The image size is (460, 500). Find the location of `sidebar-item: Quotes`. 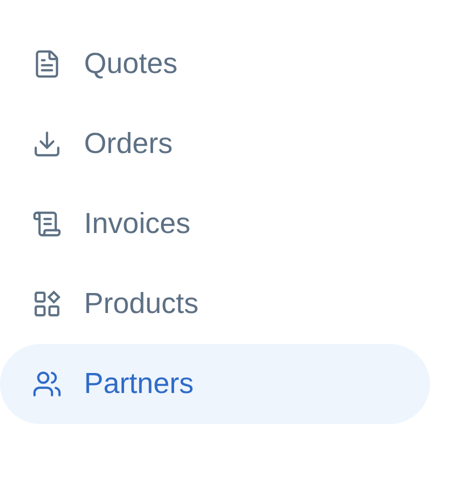

sidebar-item: Quotes is located at coordinates (215, 64).